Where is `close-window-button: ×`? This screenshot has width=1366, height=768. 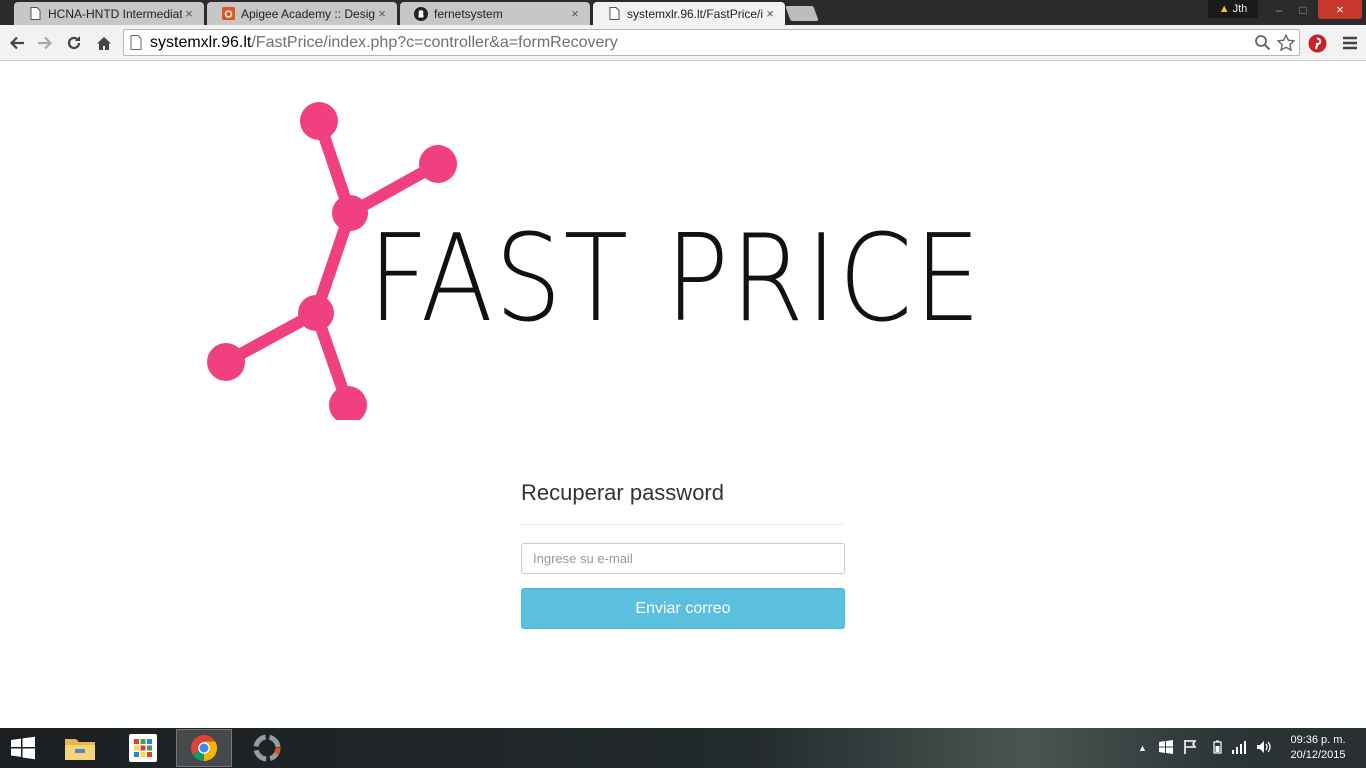
close-window-button: × is located at coordinates (1340, 9).